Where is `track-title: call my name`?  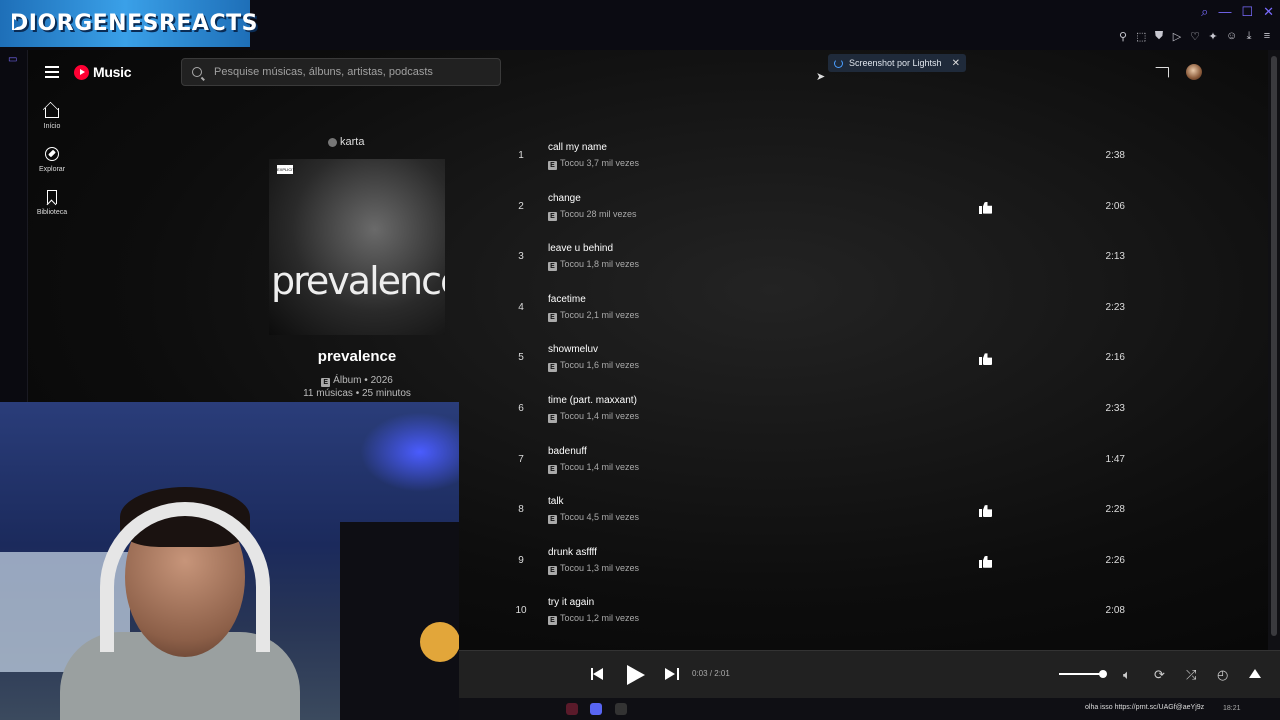 track-title: call my name is located at coordinates (577, 147).